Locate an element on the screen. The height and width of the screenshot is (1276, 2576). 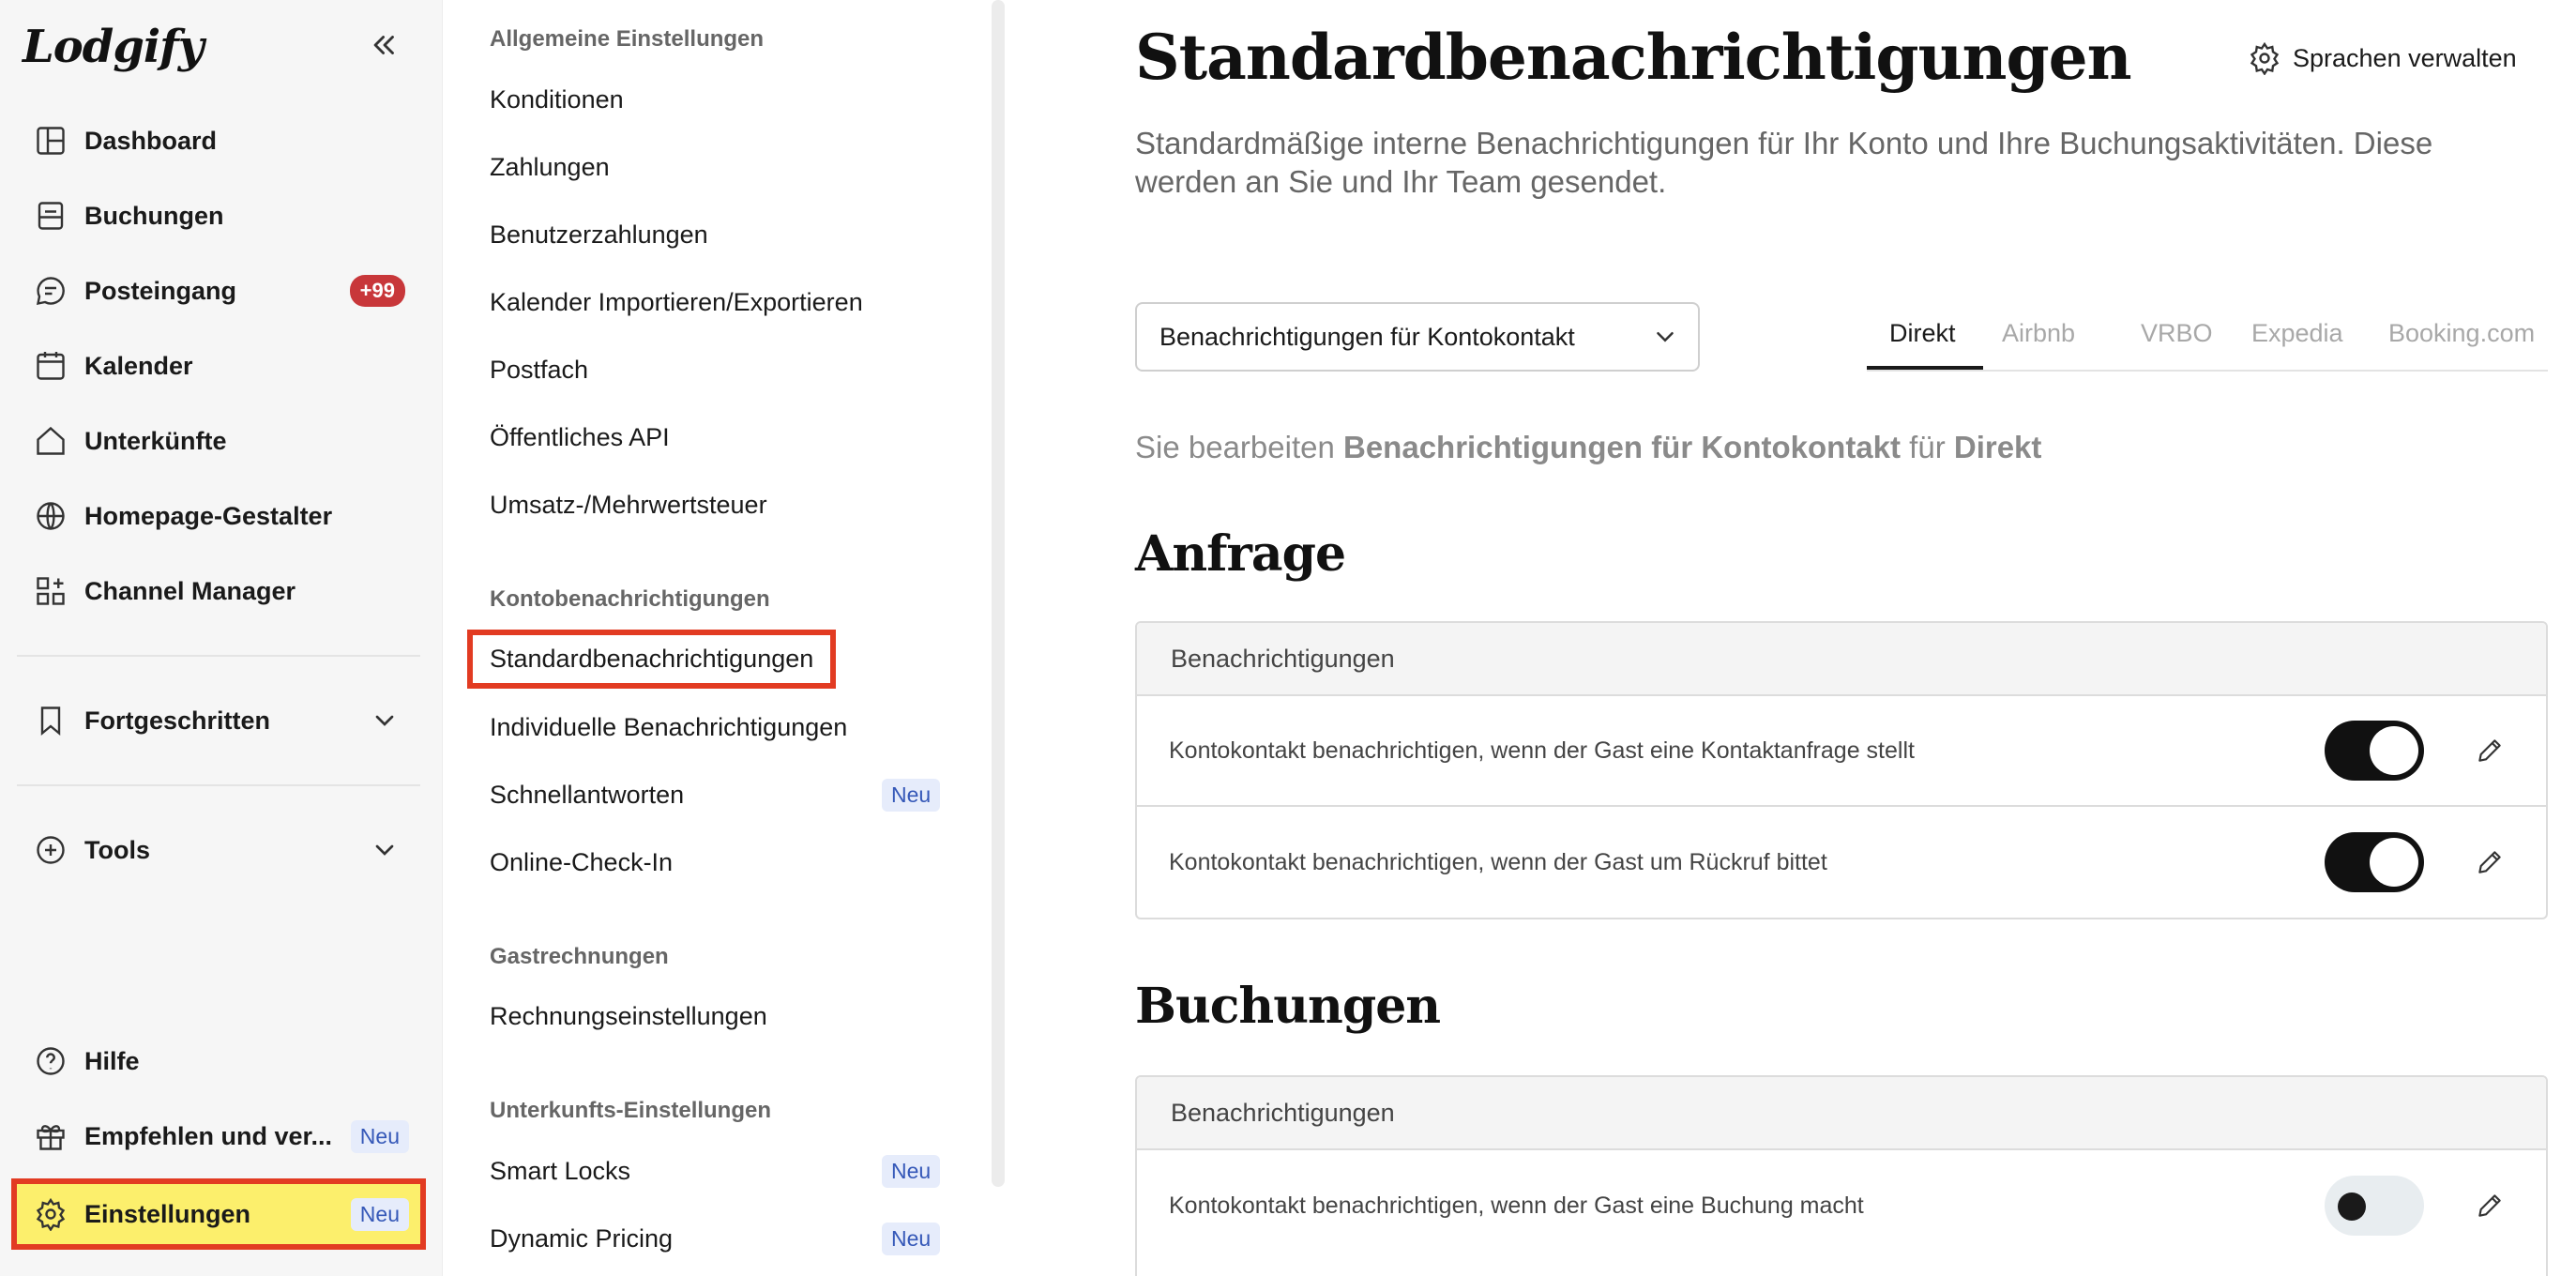
sidebar-item-einstellungen: Einstellungen Neu is located at coordinates (218, 1214).